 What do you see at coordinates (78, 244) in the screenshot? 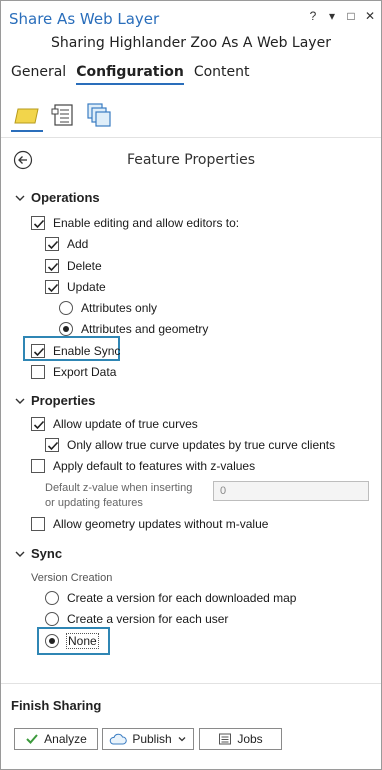
I see `add-label: Add` at bounding box center [78, 244].